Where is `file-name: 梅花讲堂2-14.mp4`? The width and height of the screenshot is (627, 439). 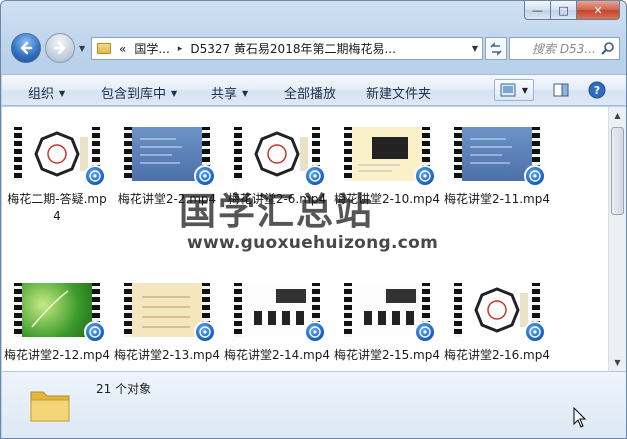
file-name: 梅花讲堂2-14.mp4 is located at coordinates (277, 355).